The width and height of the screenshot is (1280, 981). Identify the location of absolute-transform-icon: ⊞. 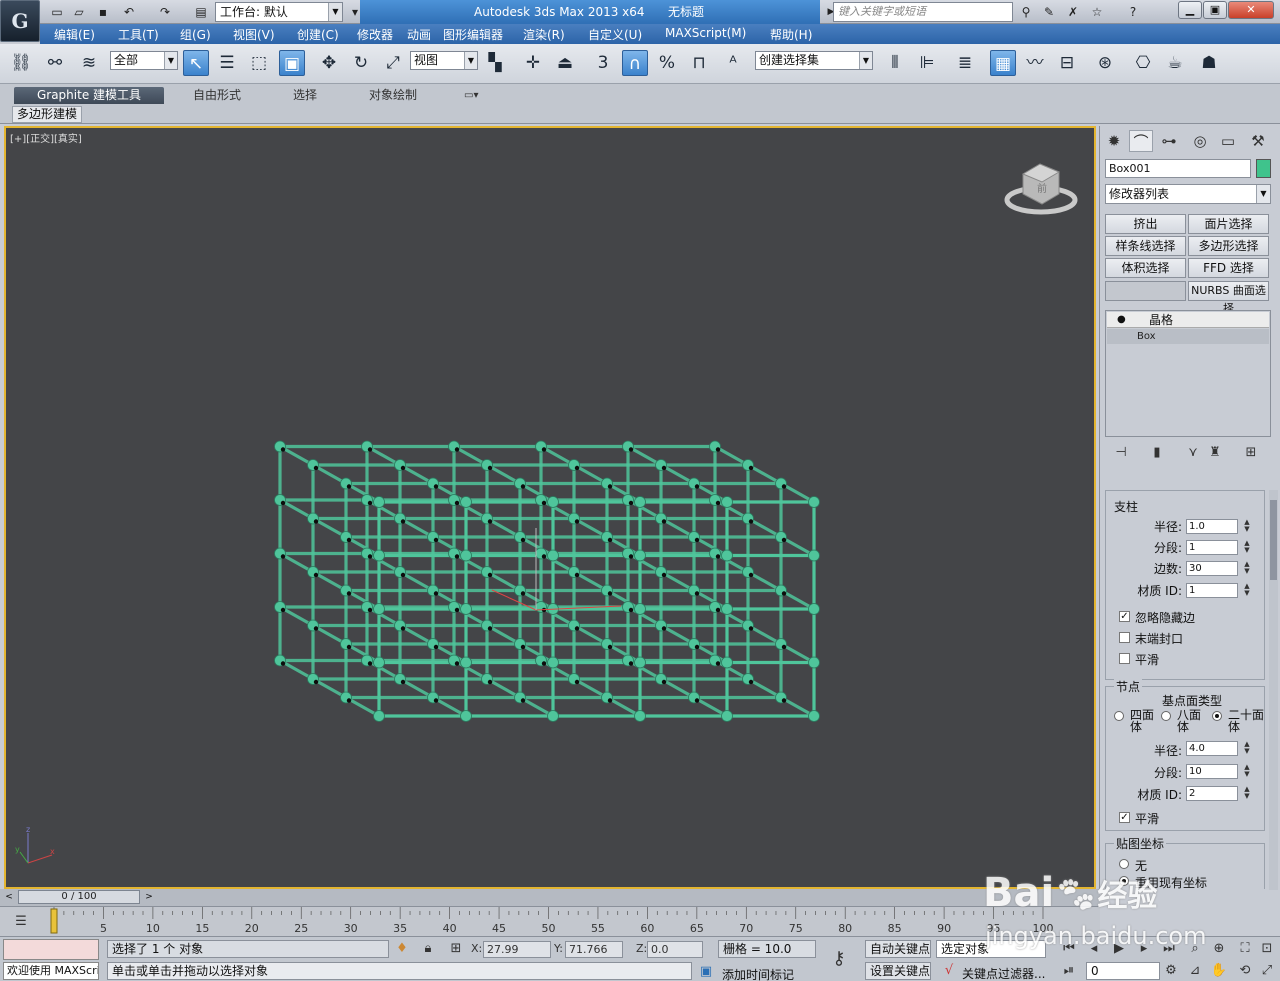
(456, 949).